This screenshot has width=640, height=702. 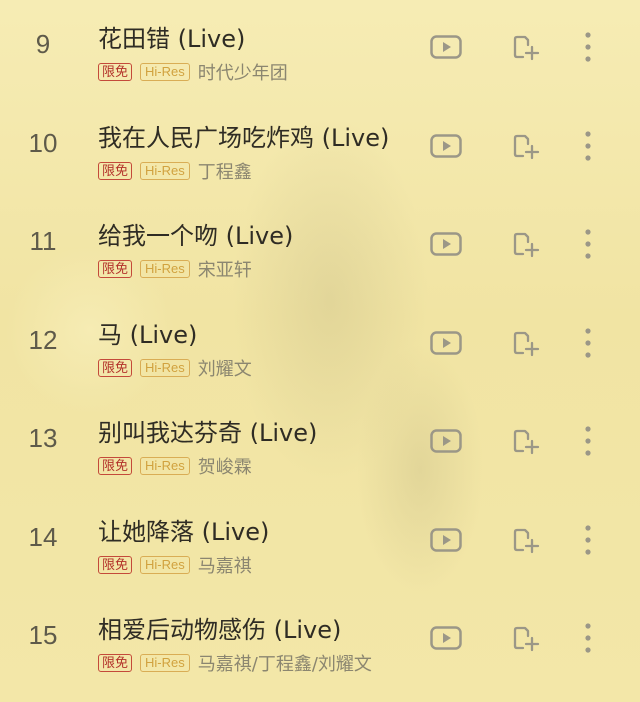 I want to click on artist-name: 时代少年团, so click(x=243, y=72).